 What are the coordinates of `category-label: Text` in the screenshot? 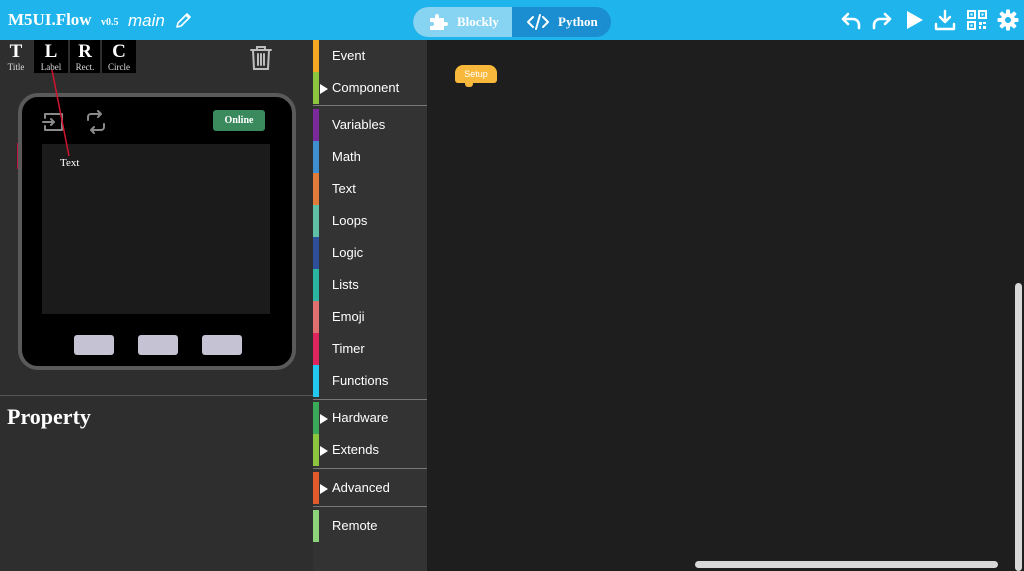 It's located at (344, 188).